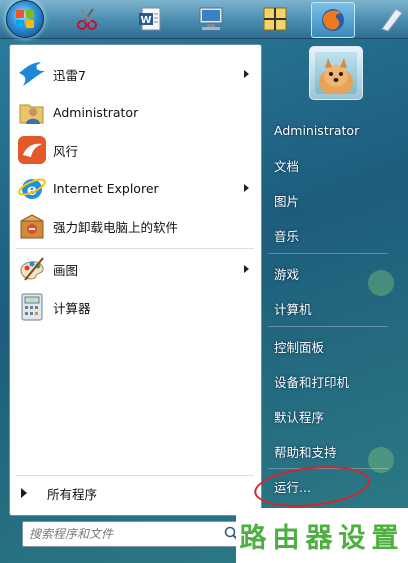 The height and width of the screenshot is (563, 408). What do you see at coordinates (335, 200) in the screenshot?
I see `right-item-pictures: 图片` at bounding box center [335, 200].